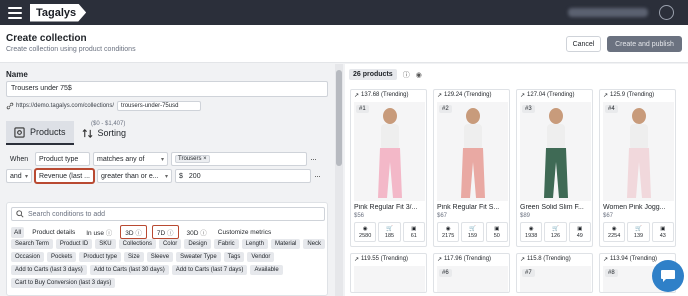 The height and width of the screenshot is (296, 688). What do you see at coordinates (28, 257) in the screenshot?
I see `condition-tag: Occasion` at bounding box center [28, 257].